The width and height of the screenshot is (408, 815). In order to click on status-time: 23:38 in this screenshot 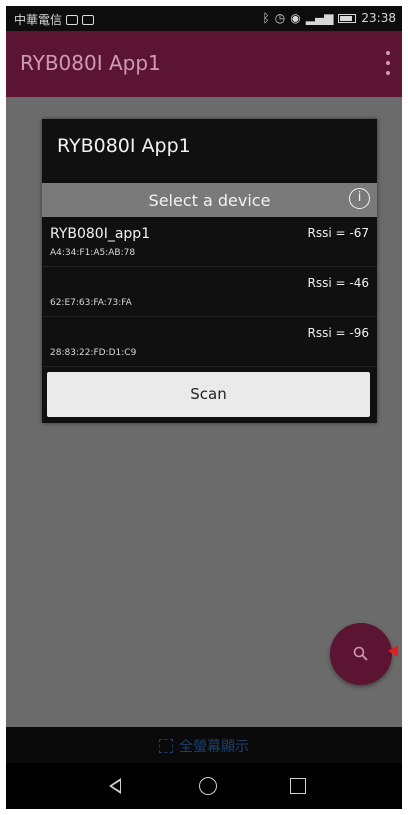, I will do `click(378, 18)`.